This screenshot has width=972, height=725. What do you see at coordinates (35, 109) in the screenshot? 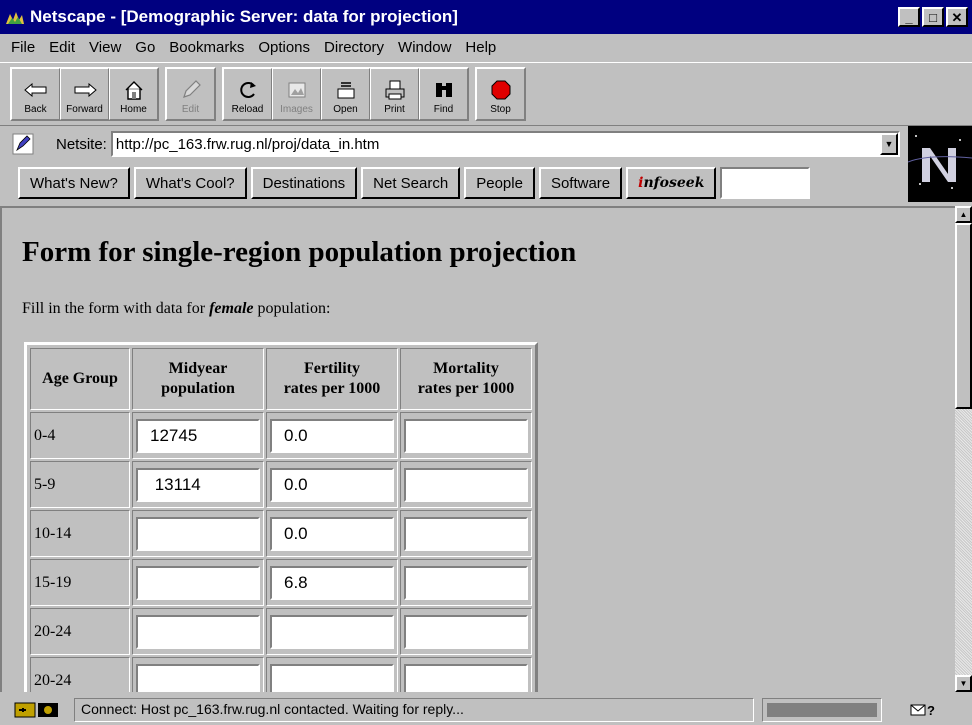
I see `back-label: Back` at bounding box center [35, 109].